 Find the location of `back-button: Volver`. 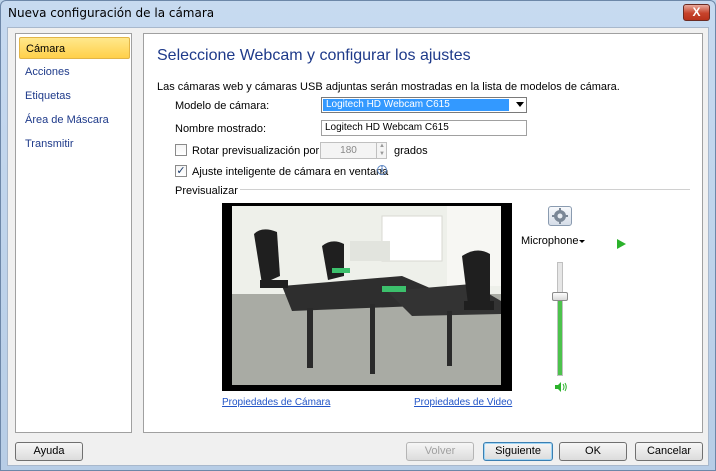

back-button: Volver is located at coordinates (440, 451).